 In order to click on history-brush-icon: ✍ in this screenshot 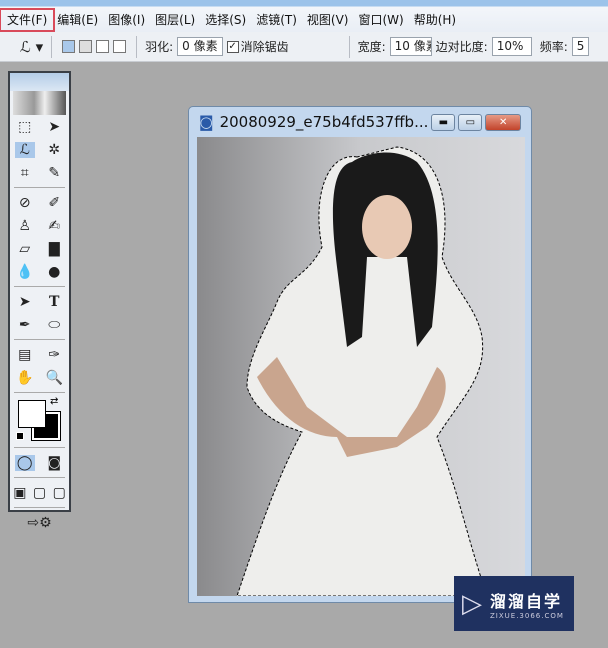, I will do `click(54, 226)`.